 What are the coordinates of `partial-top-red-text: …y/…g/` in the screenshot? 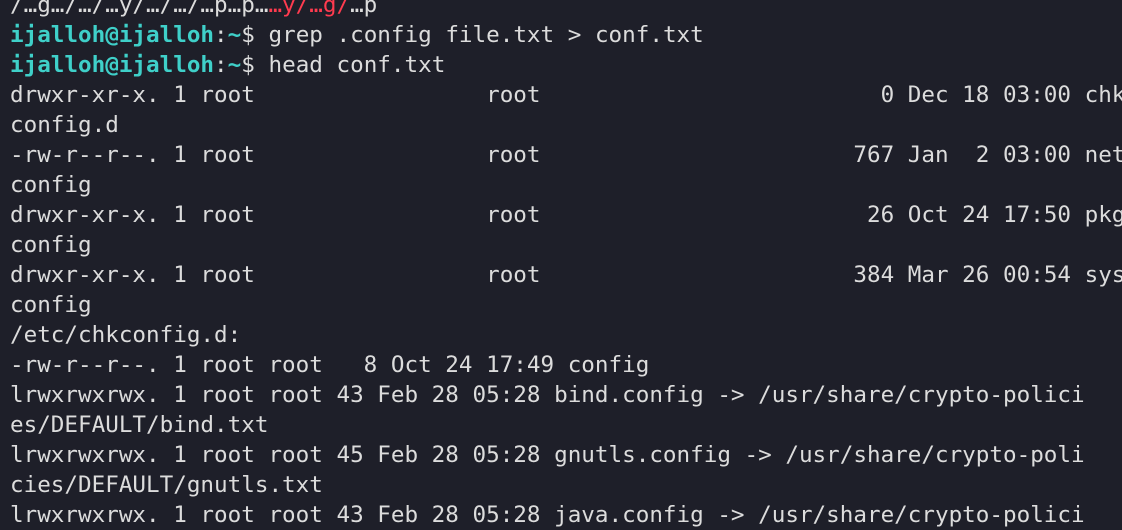 It's located at (309, 9).